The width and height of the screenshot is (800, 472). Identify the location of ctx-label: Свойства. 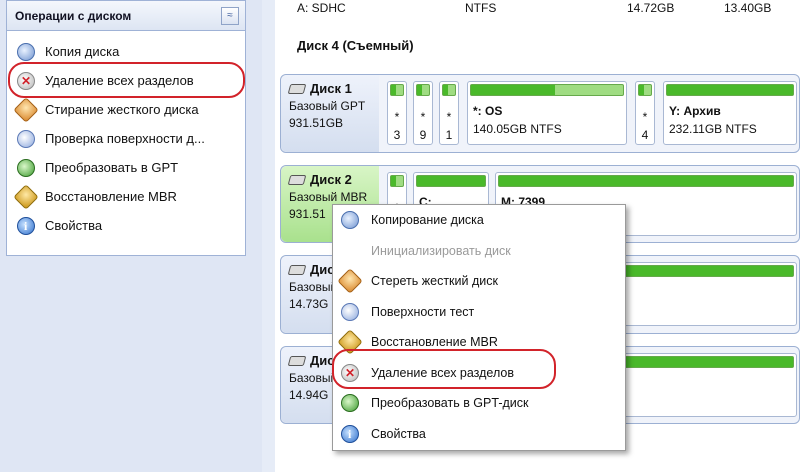
(398, 433).